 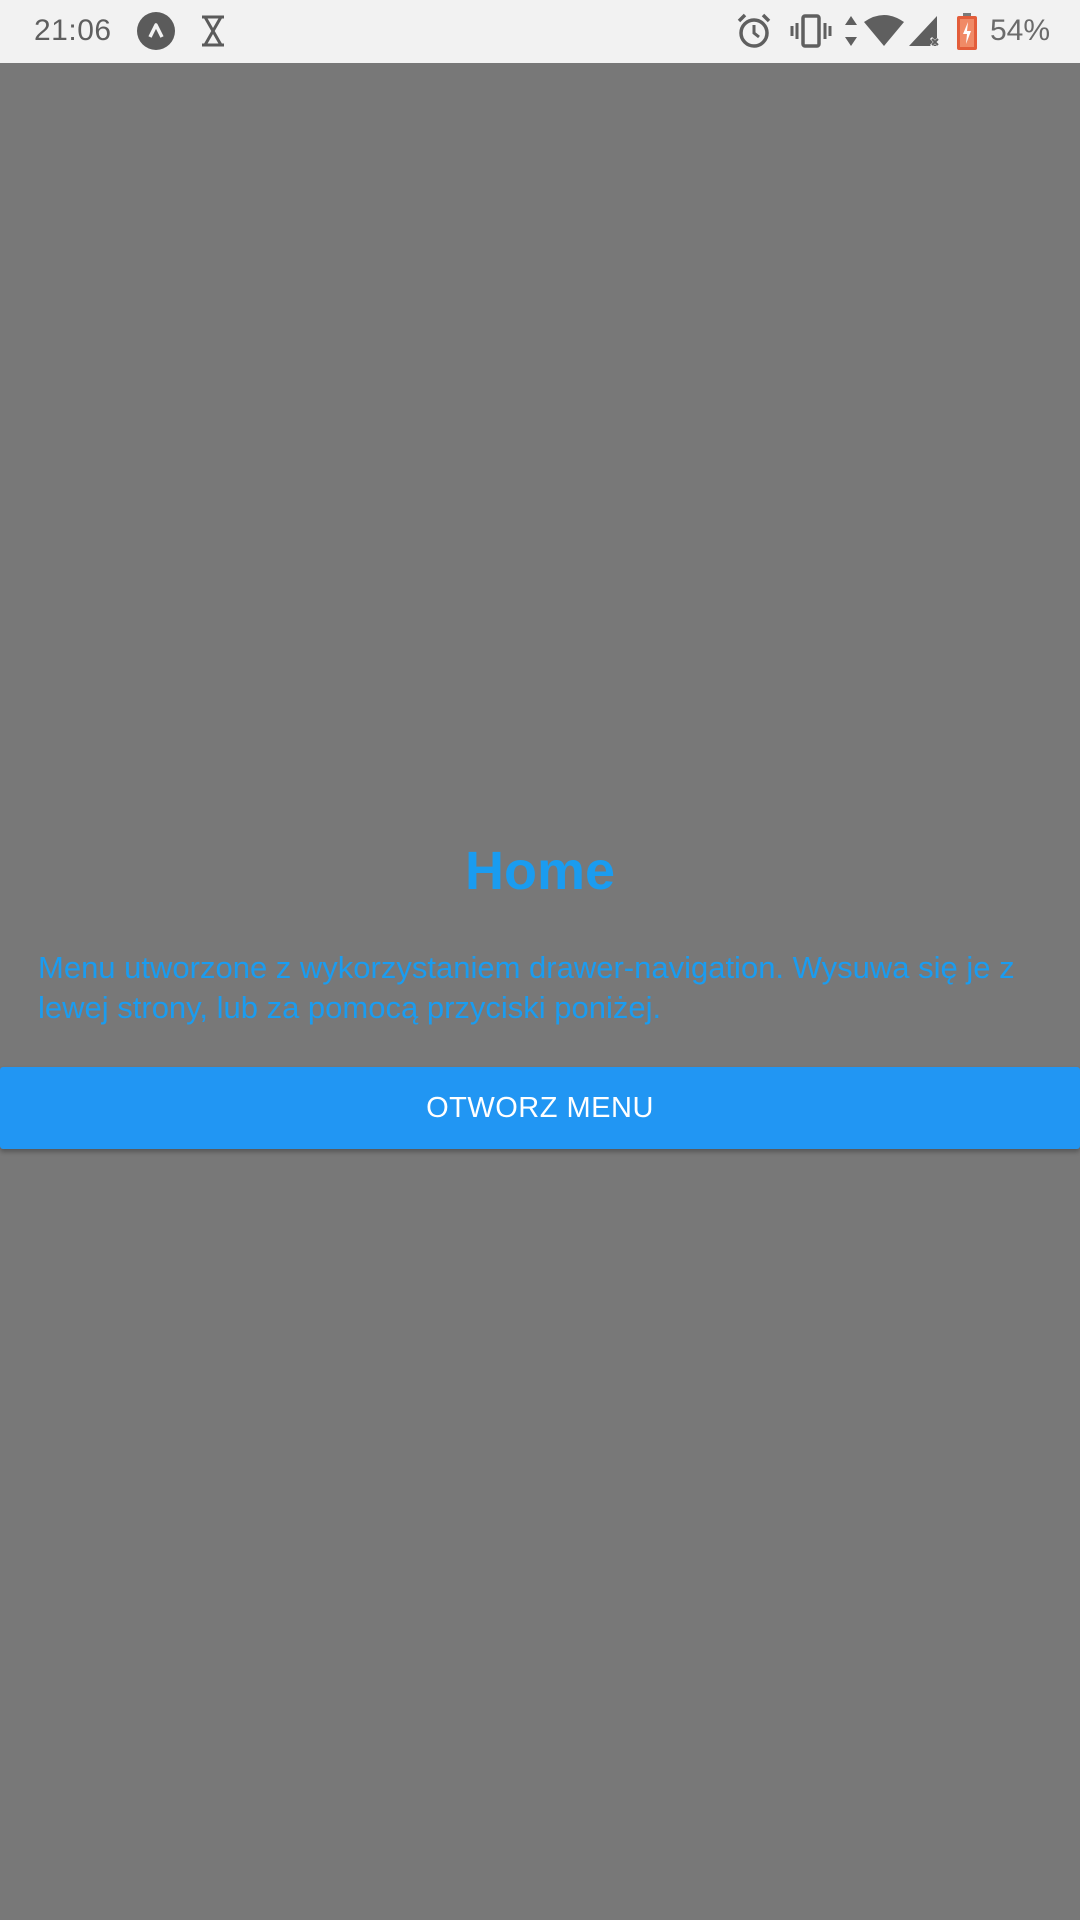 I want to click on cell-signal-icon, so click(x=925, y=33).